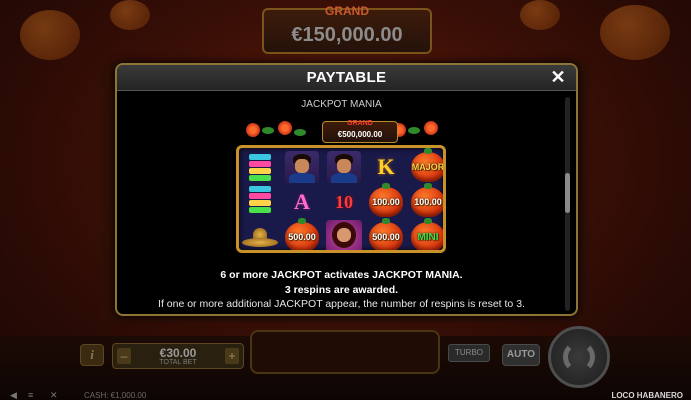 The image size is (691, 400). Describe the element at coordinates (347, 35) in the screenshot. I see `background-grand-value: €150,000.00` at that location.